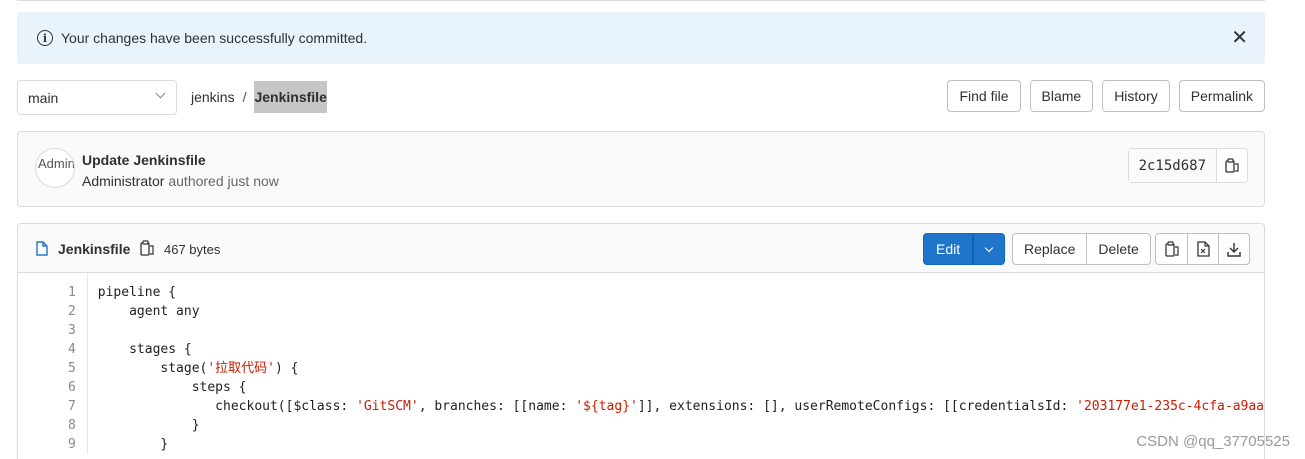 The image size is (1305, 459). What do you see at coordinates (1061, 96) in the screenshot?
I see `blame-button: Blame` at bounding box center [1061, 96].